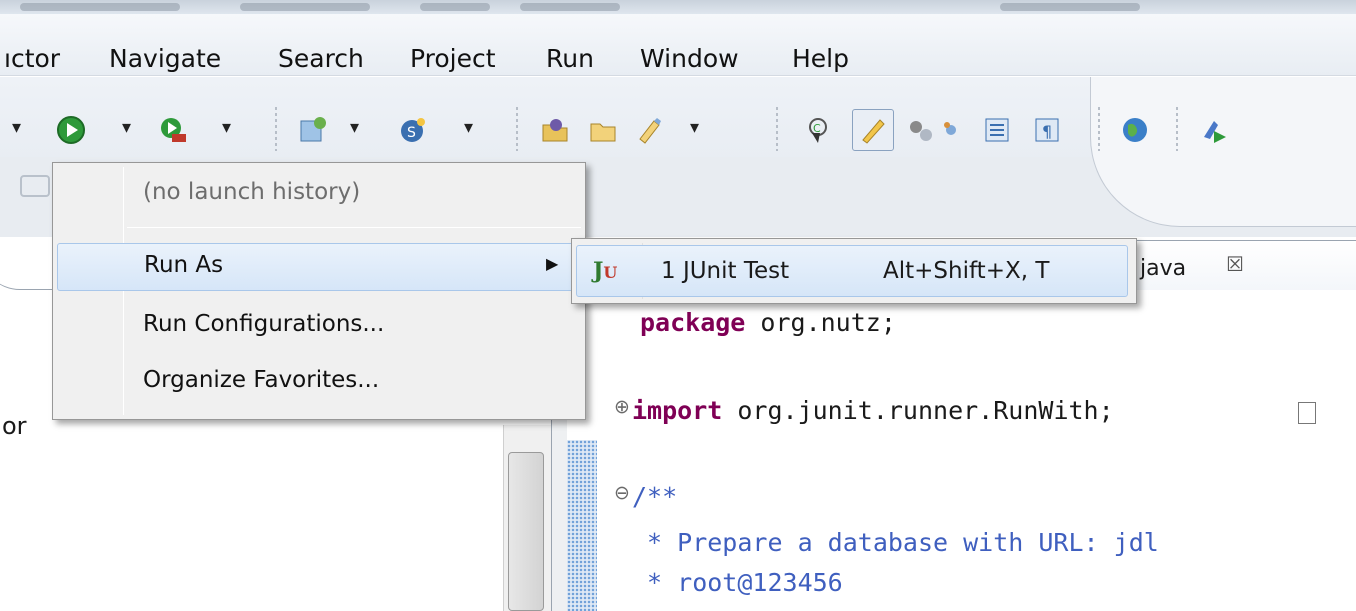 This screenshot has width=1356, height=611. Describe the element at coordinates (14, 426) in the screenshot. I see `left-view-text: or` at that location.